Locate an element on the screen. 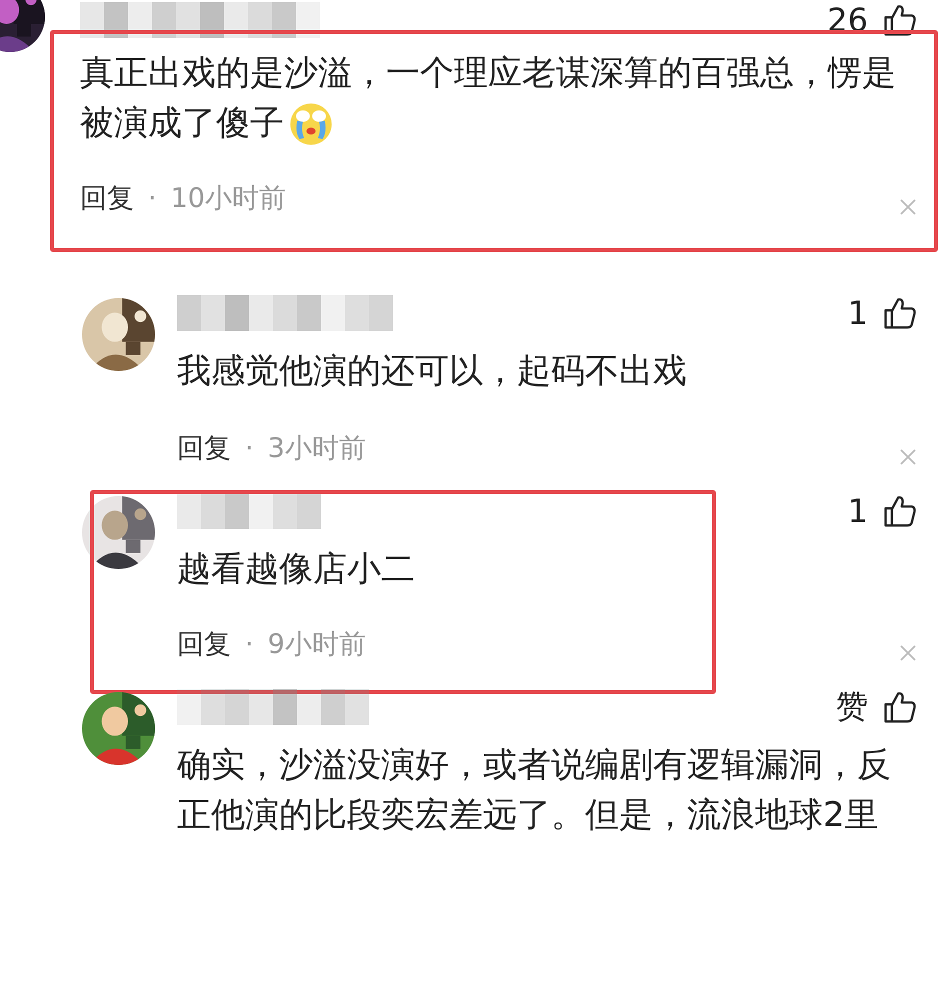 The width and height of the screenshot is (940, 996). timestamp: 3小时前 is located at coordinates (317, 449).